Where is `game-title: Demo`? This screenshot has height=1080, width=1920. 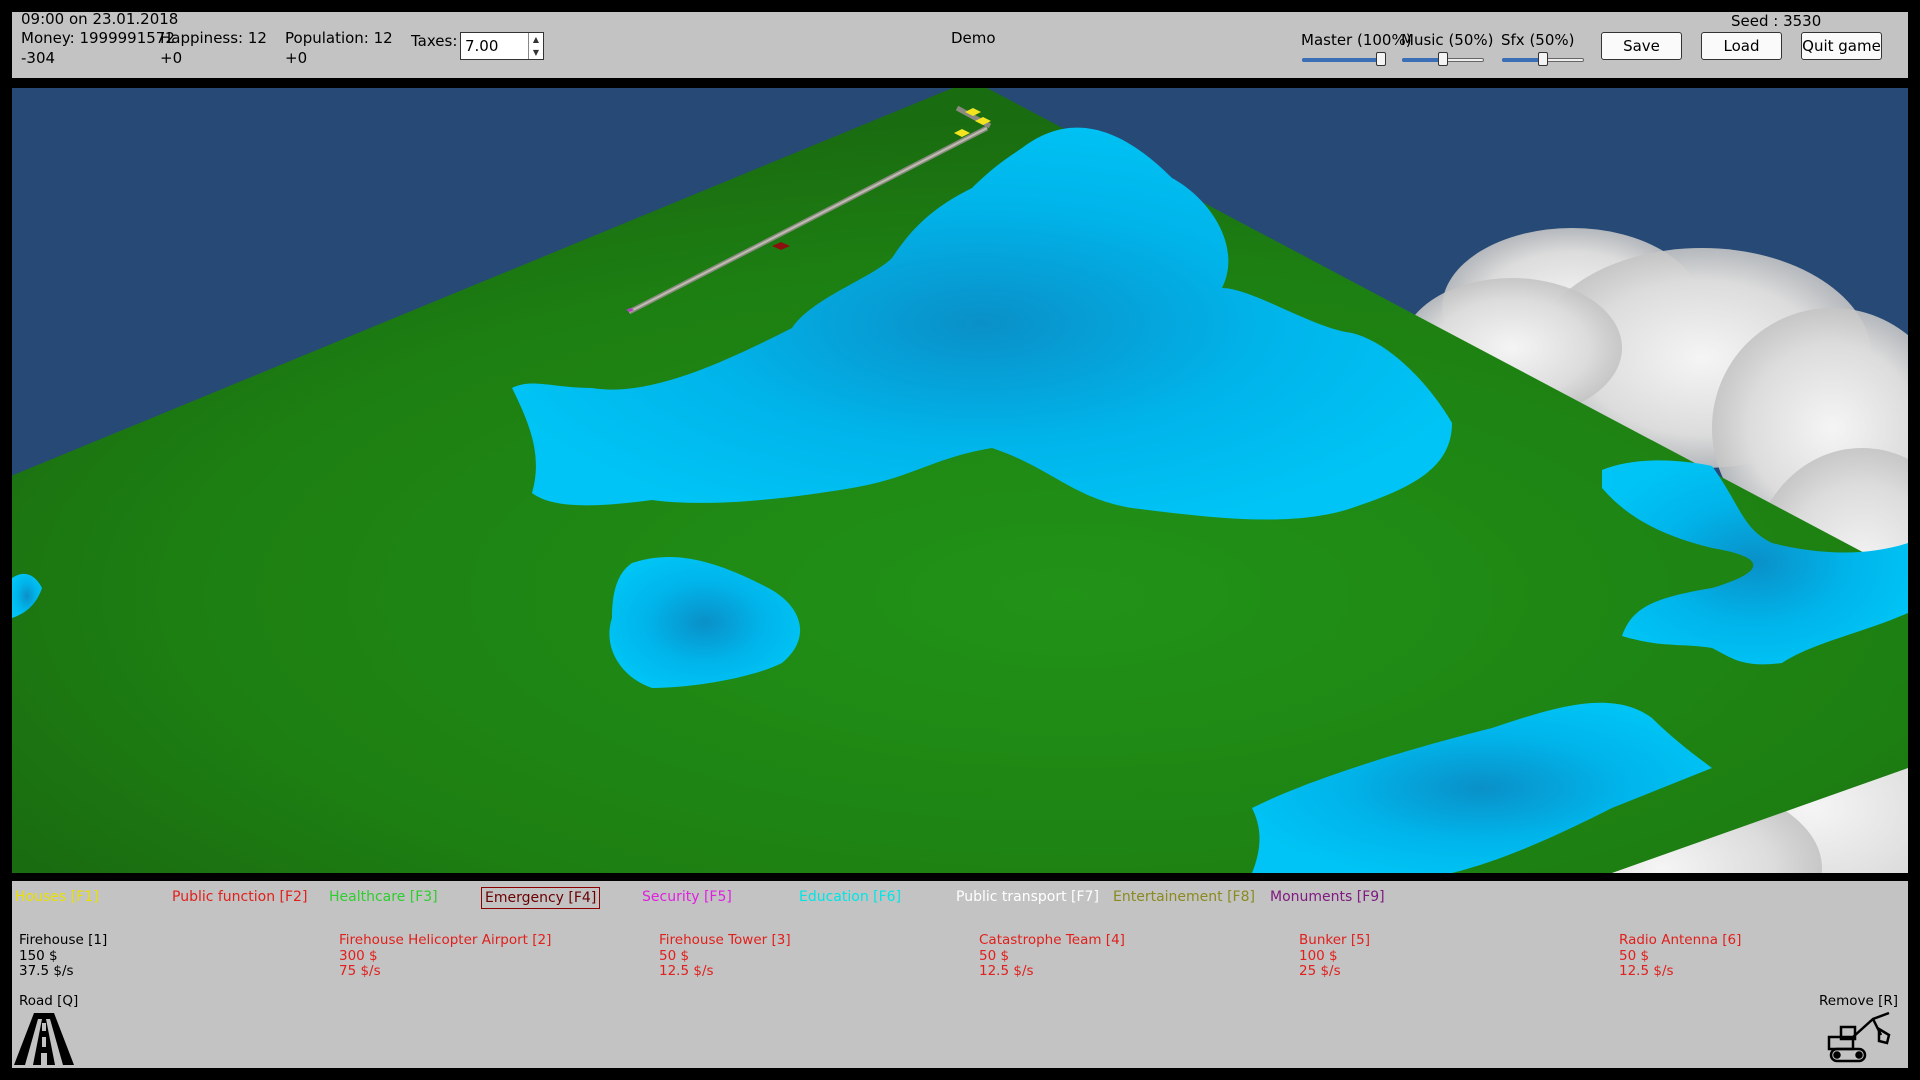
game-title: Demo is located at coordinates (973, 38).